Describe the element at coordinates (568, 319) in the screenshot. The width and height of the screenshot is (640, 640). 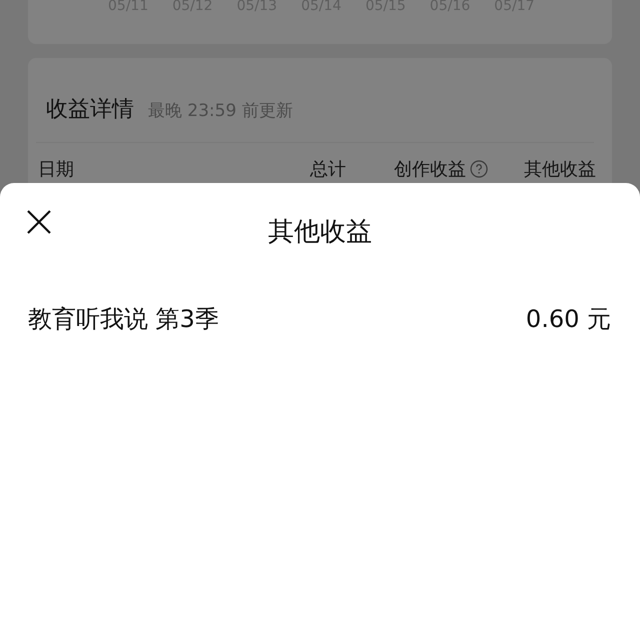
I see `item-amount: 0.60 元` at that location.